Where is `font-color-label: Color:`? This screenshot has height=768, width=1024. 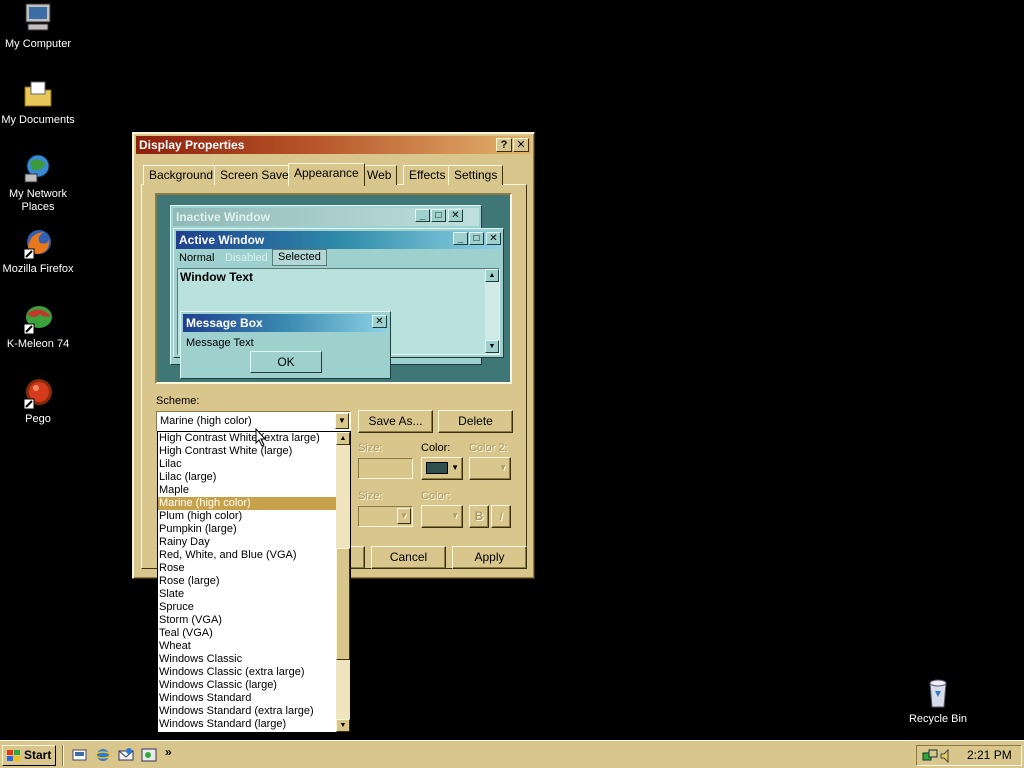 font-color-label: Color: is located at coordinates (436, 496).